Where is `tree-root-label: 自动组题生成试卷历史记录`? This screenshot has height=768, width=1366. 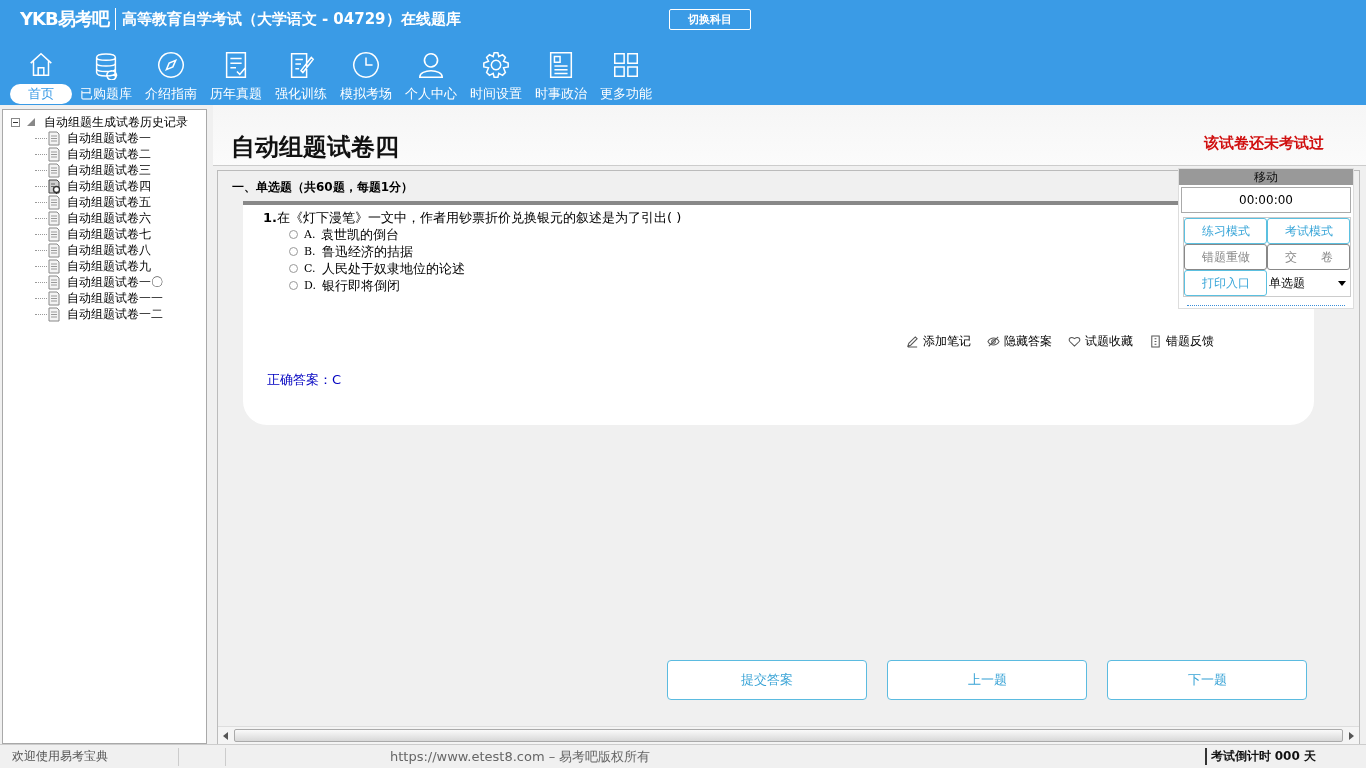
tree-root-label: 自动组题生成试卷历史记录 is located at coordinates (116, 122).